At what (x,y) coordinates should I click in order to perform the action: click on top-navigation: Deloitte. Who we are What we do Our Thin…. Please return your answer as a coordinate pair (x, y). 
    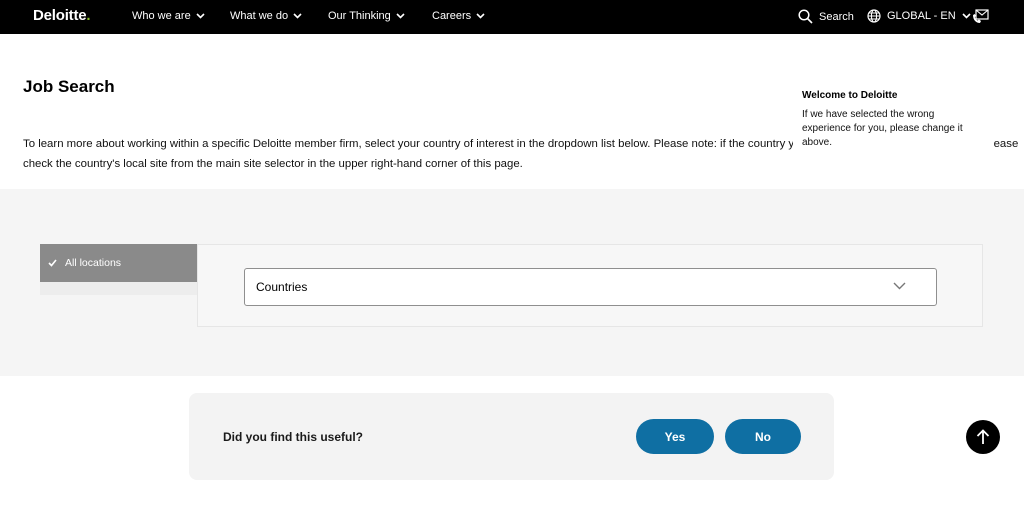
    Looking at the image, I should click on (512, 17).